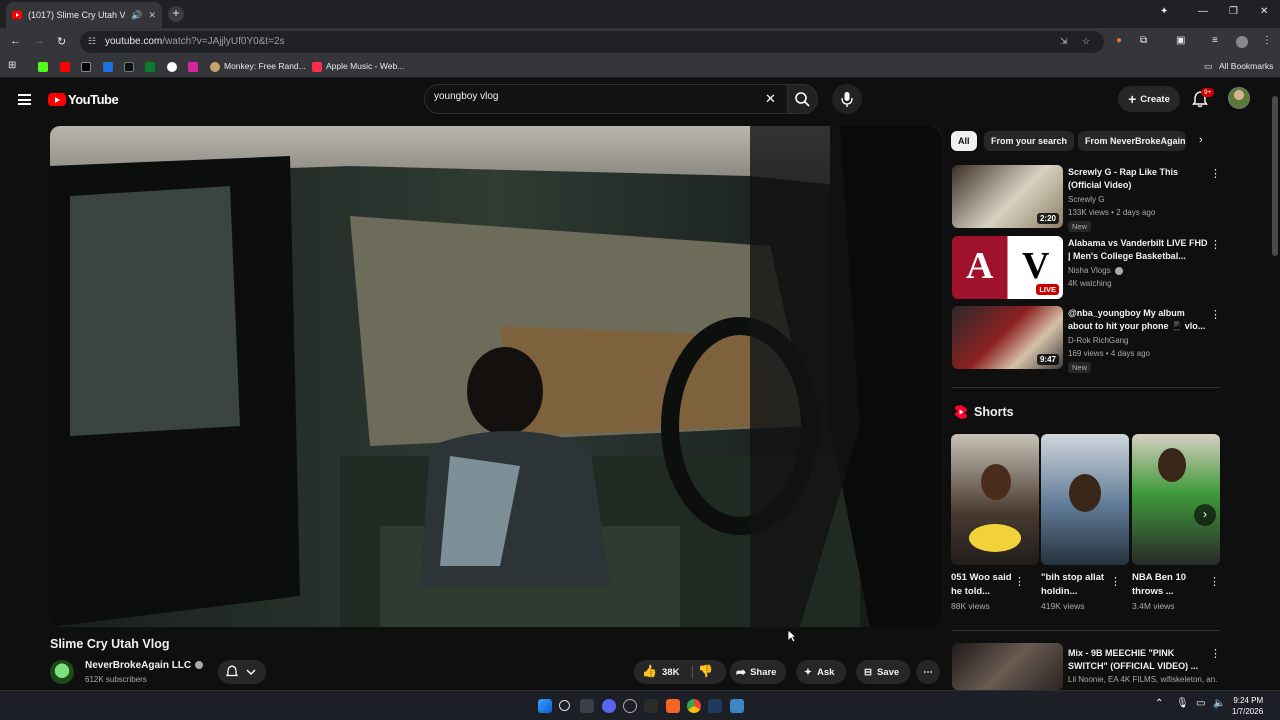  I want to click on side-panel-icon: ▣, so click(1180, 40).